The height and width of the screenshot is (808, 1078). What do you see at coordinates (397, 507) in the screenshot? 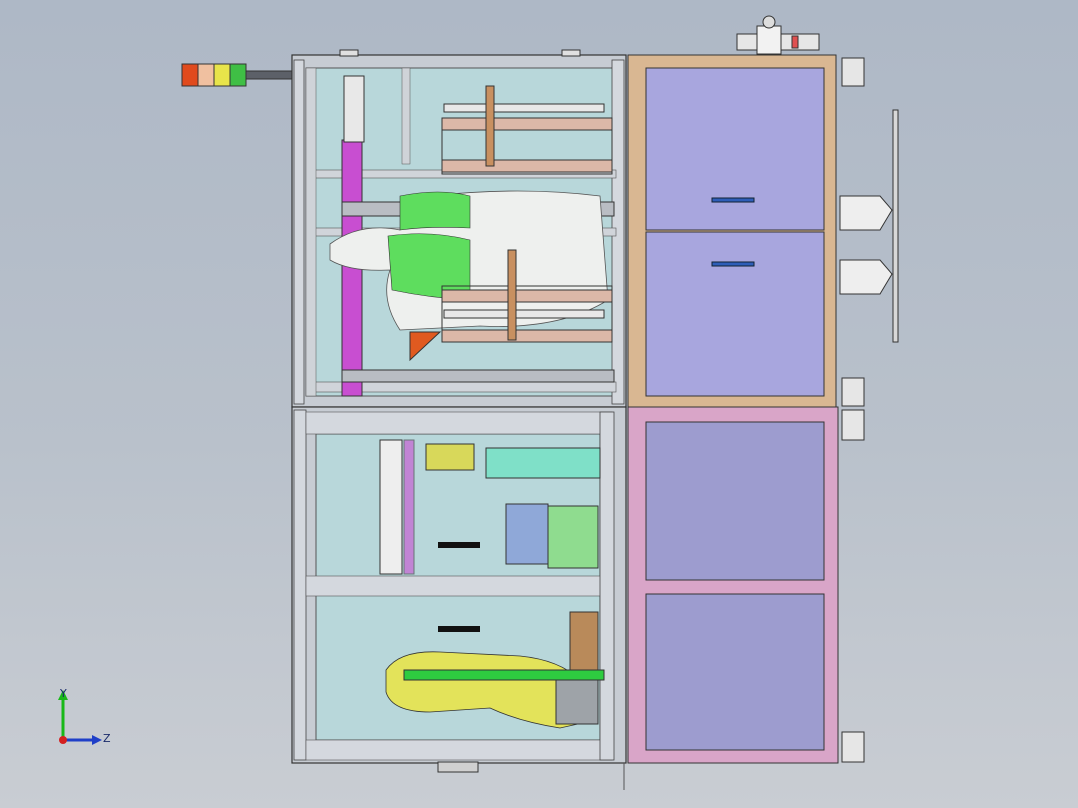
I see `chain-conveyor` at bounding box center [397, 507].